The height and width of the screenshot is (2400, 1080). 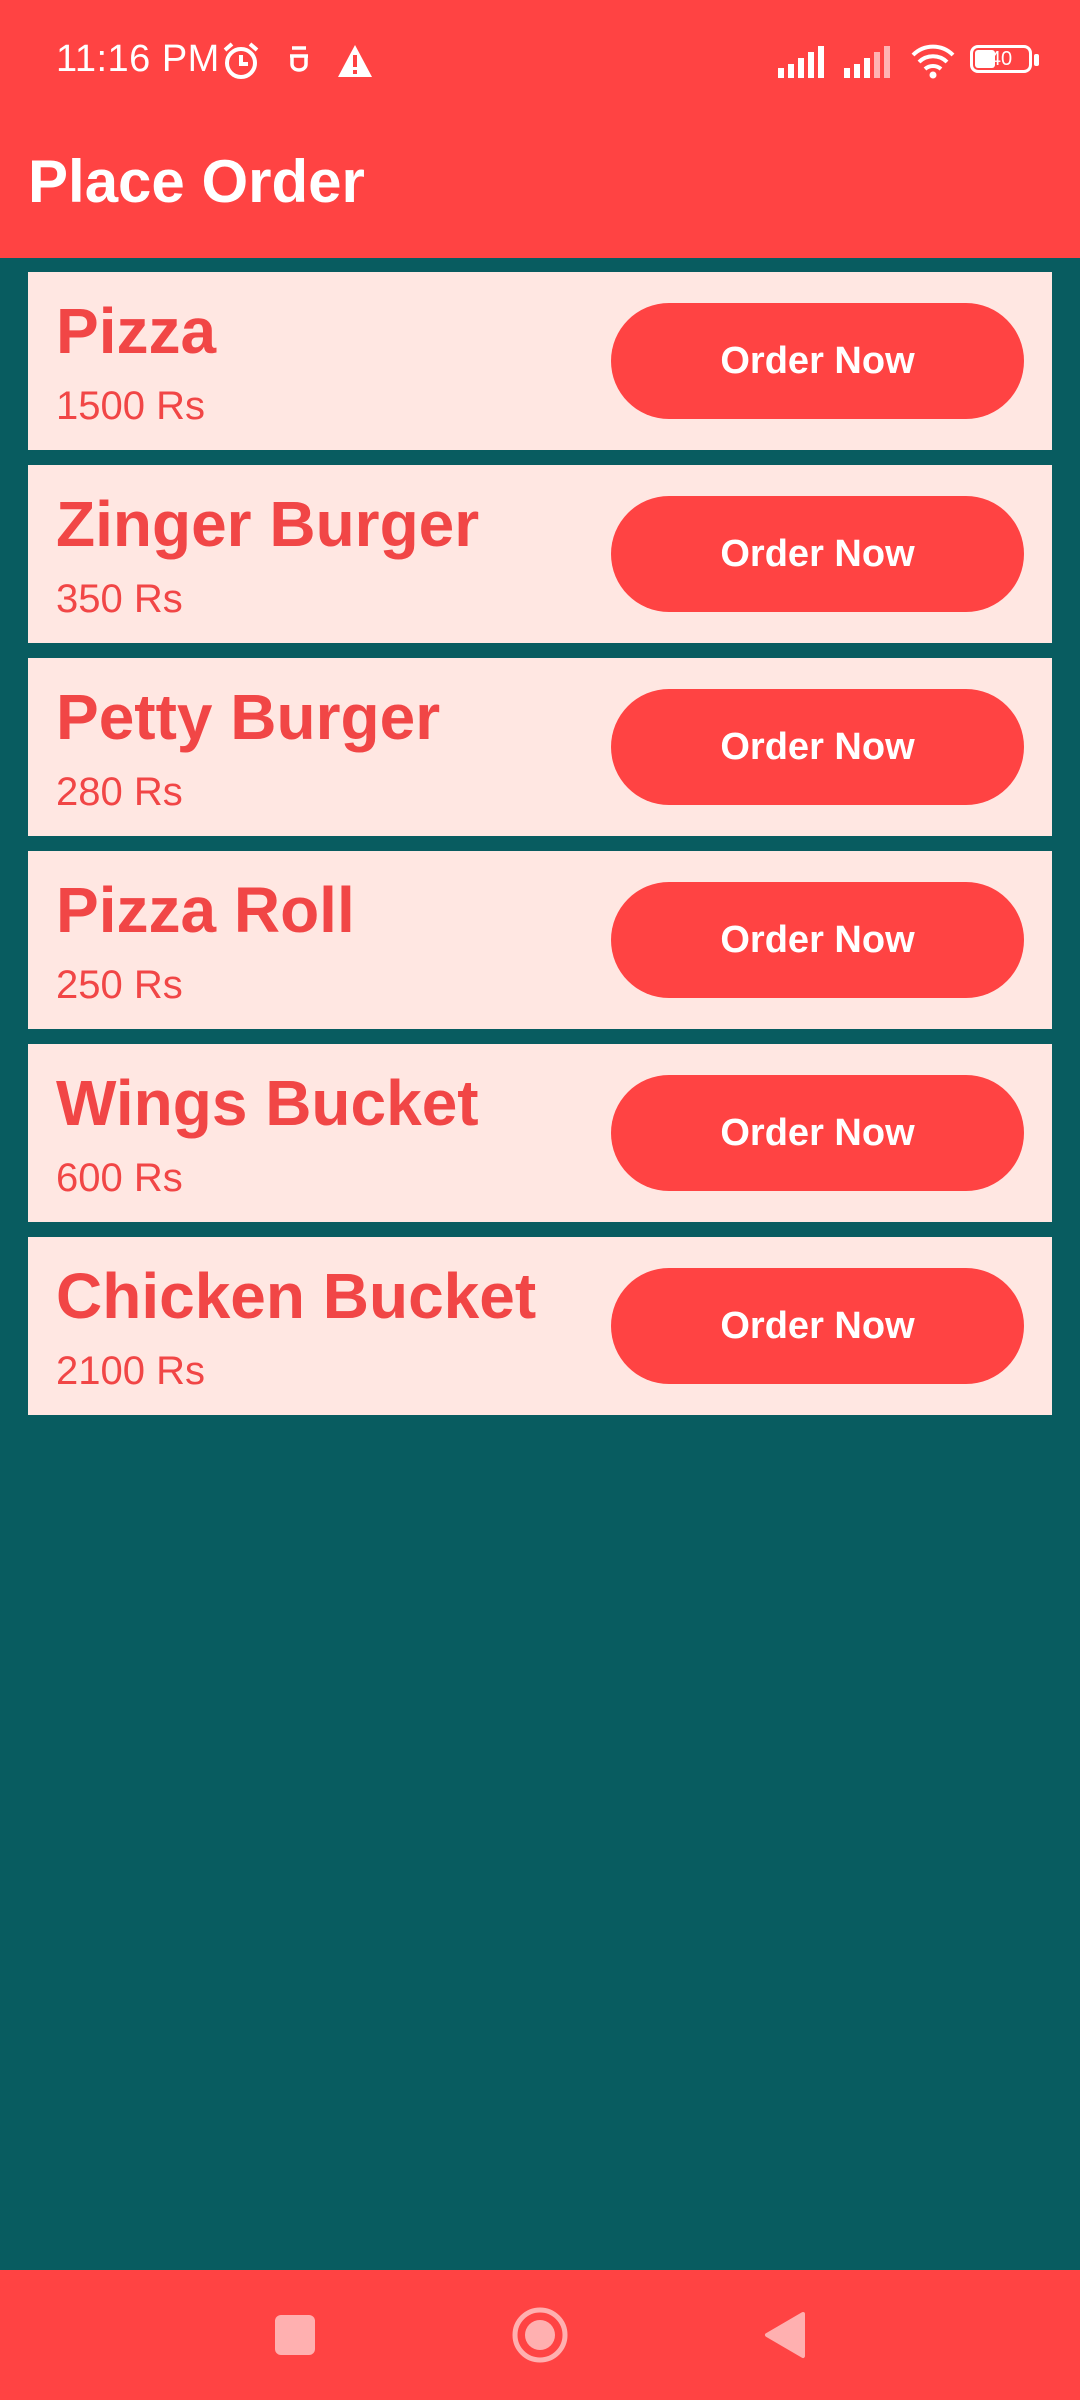 What do you see at coordinates (801, 62) in the screenshot?
I see `signal-icon` at bounding box center [801, 62].